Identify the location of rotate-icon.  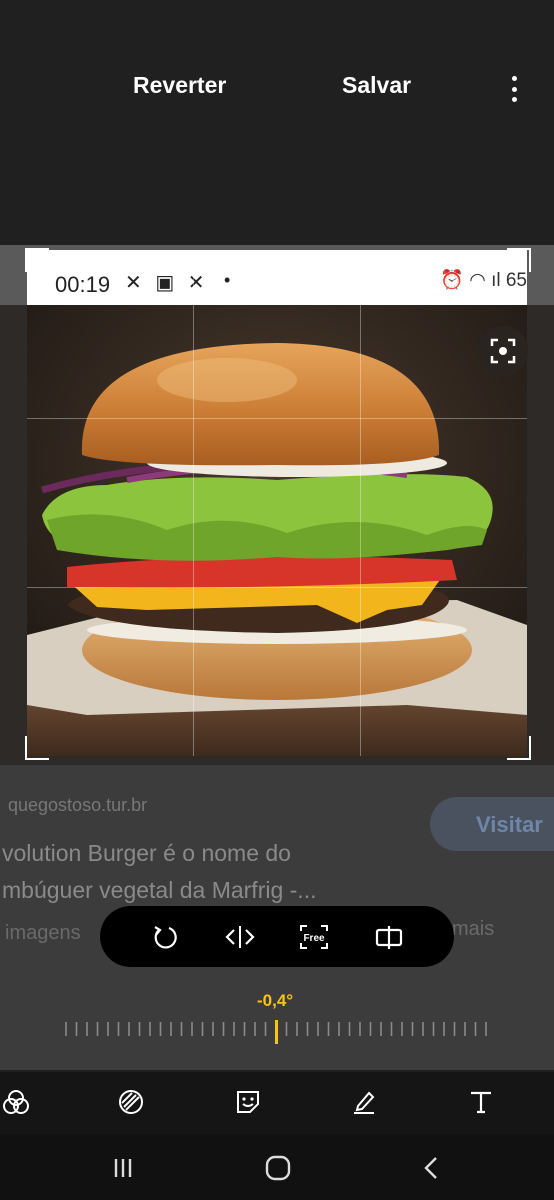
(165, 937).